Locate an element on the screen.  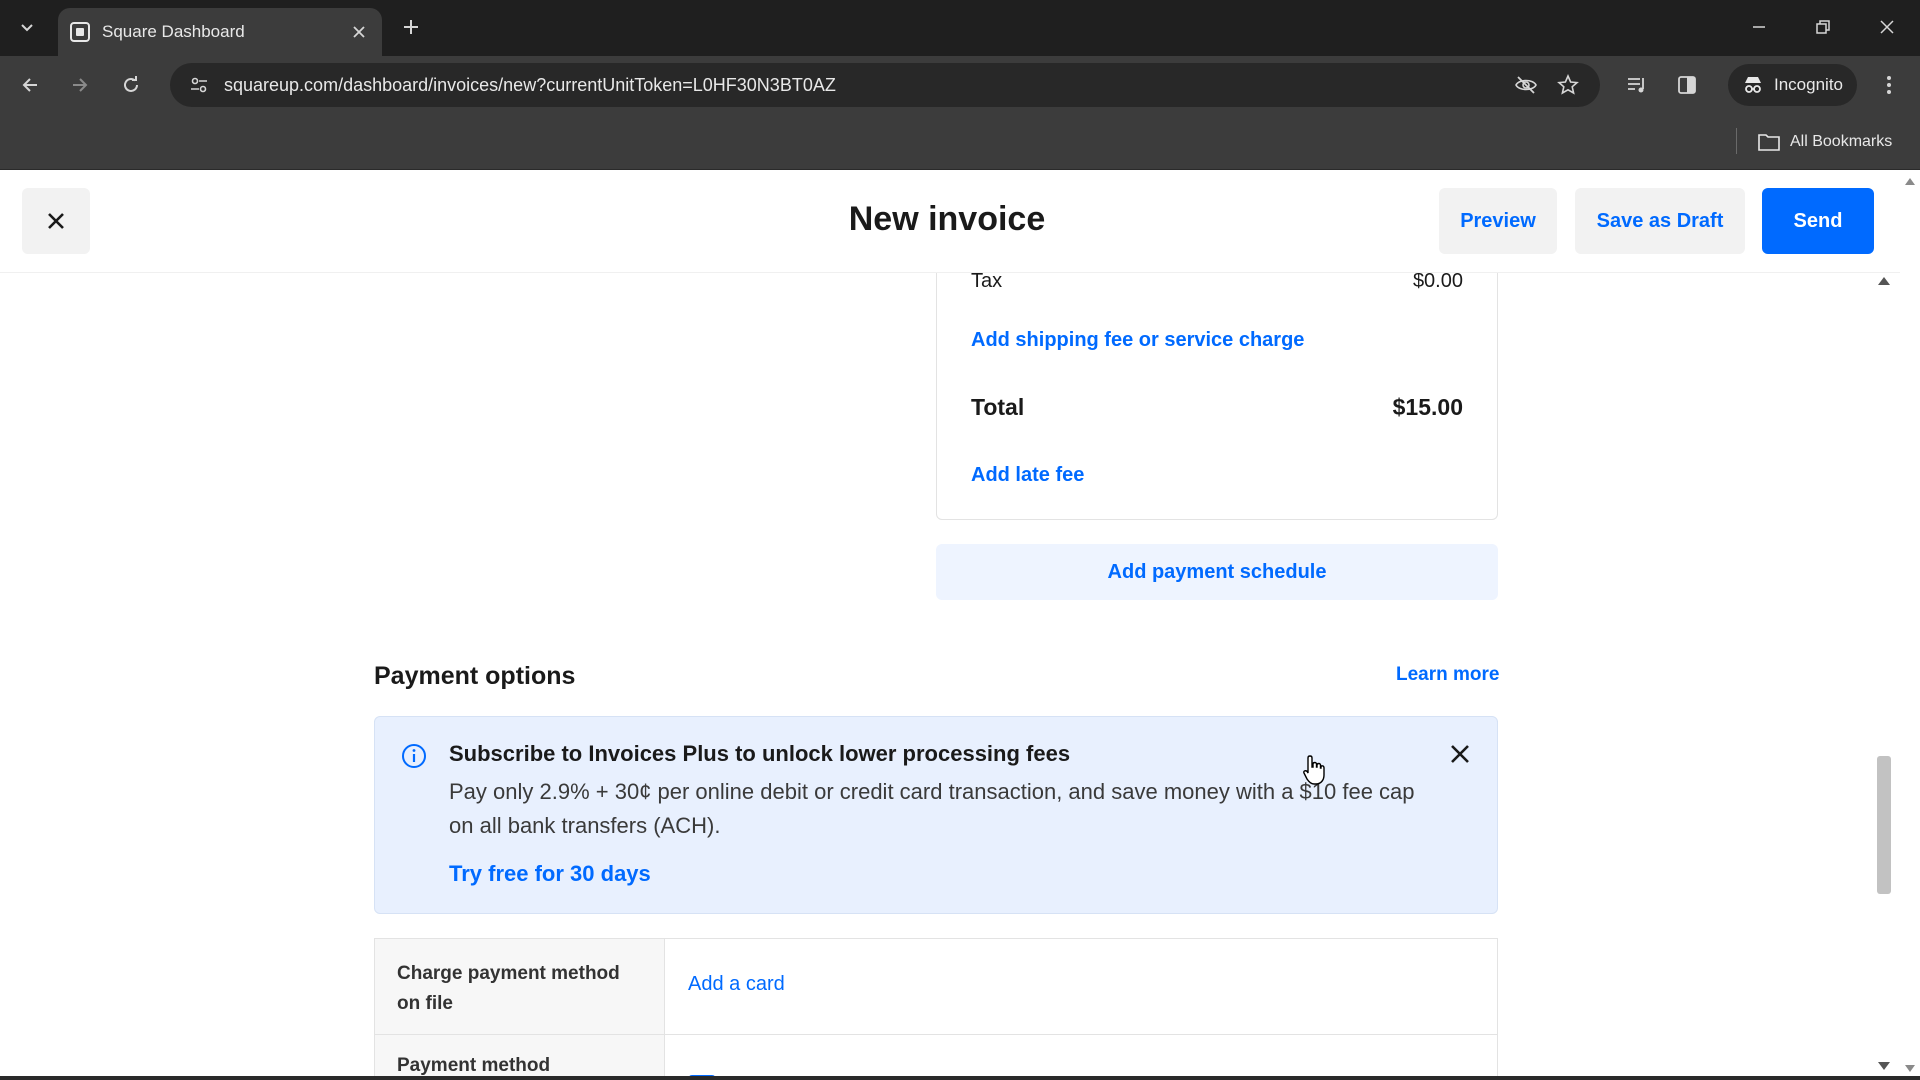
invoice-header: New invoice Preview Save as Draft Send is located at coordinates (950, 221).